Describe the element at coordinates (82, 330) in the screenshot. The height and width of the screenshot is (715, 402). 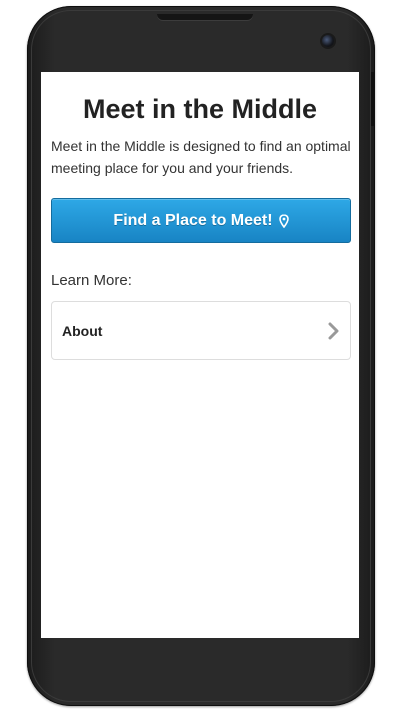
I see `about-label: About` at that location.